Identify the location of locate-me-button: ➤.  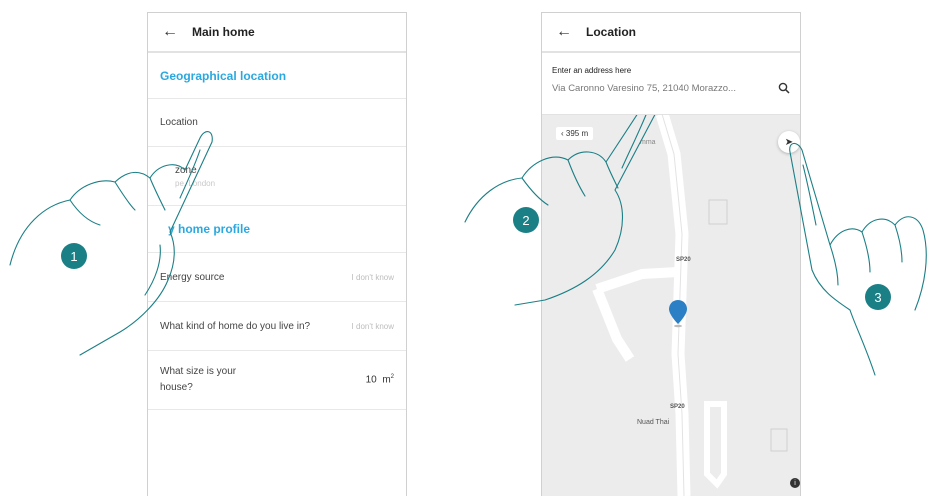
(789, 142).